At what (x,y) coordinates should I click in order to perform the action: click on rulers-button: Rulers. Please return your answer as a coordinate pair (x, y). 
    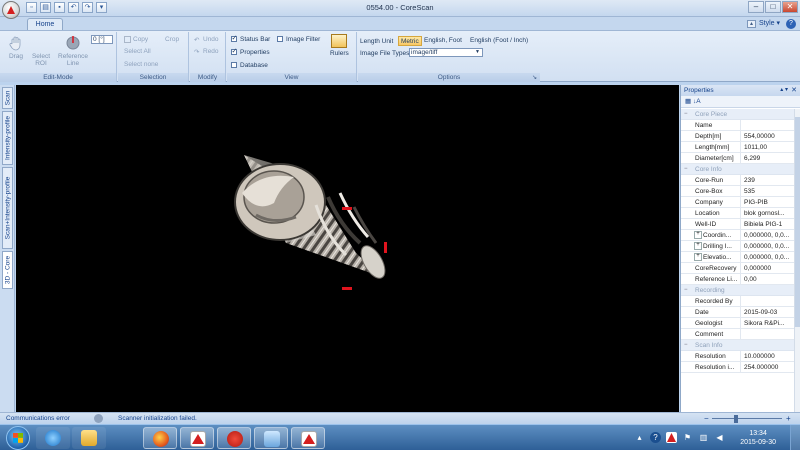
    Looking at the image, I should click on (339, 45).